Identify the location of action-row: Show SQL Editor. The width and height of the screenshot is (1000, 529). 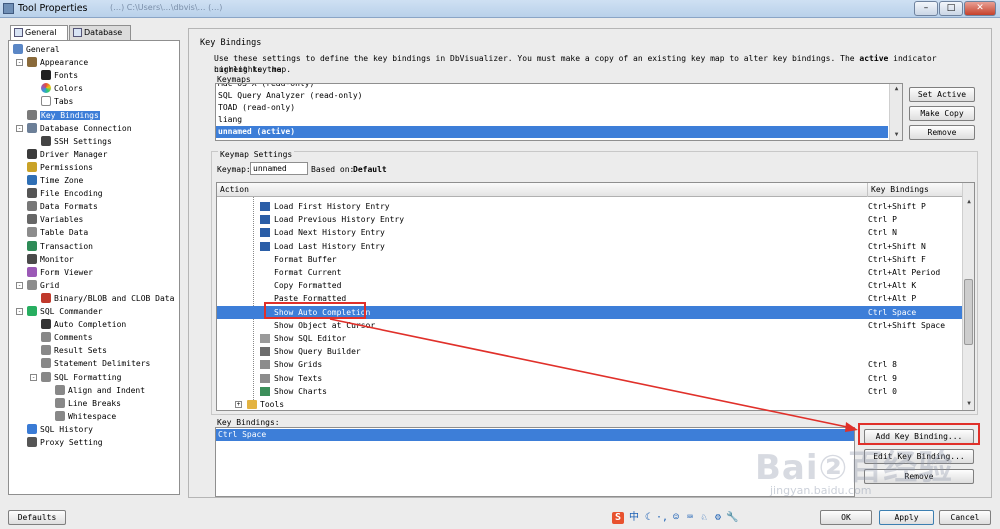
(589, 338).